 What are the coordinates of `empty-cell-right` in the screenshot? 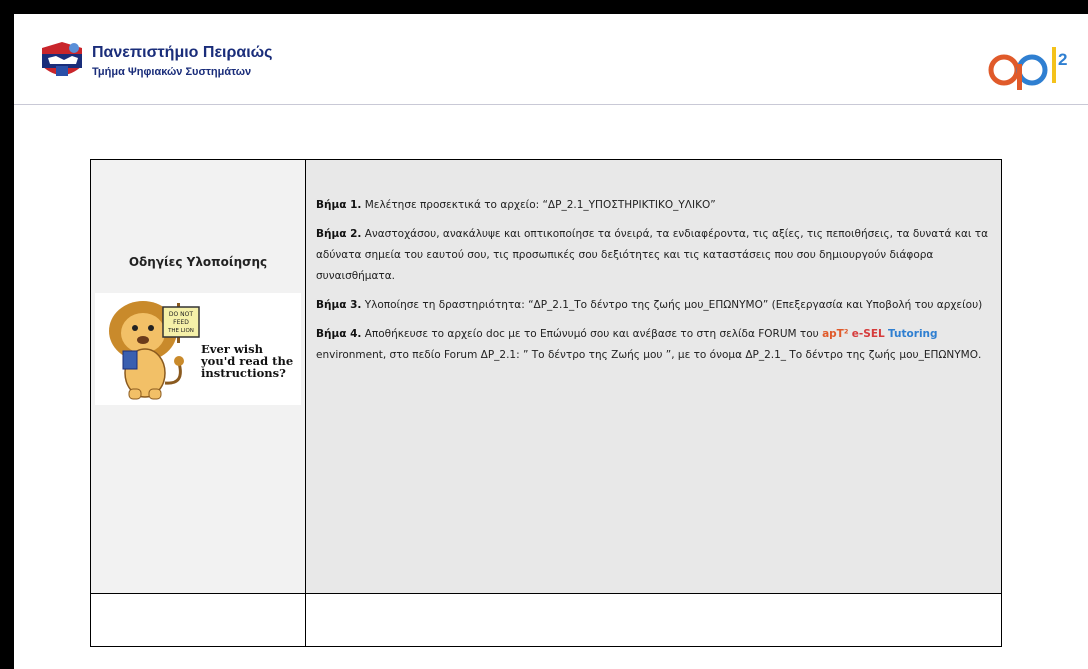 It's located at (653, 620).